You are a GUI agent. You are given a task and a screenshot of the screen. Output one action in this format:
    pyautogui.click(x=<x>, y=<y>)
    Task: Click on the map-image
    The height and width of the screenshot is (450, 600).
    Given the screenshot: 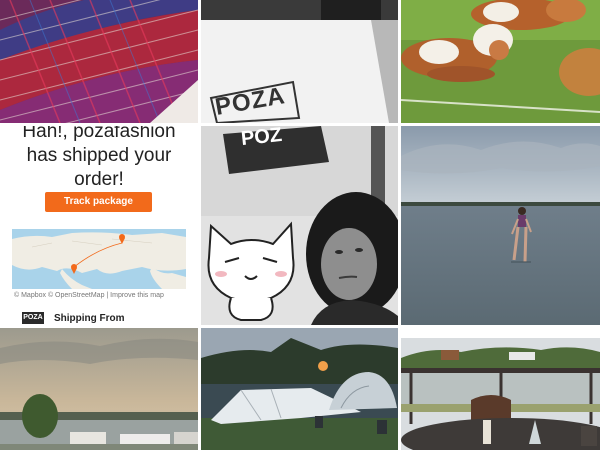 What is the action you would take?
    pyautogui.click(x=99, y=259)
    